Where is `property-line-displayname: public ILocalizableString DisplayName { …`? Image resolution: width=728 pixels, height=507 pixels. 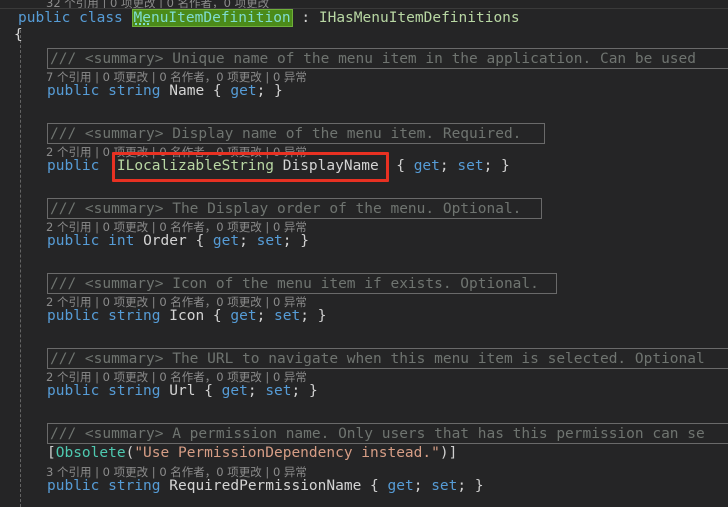 property-line-displayname: public ILocalizableString DisplayName { … is located at coordinates (278, 166).